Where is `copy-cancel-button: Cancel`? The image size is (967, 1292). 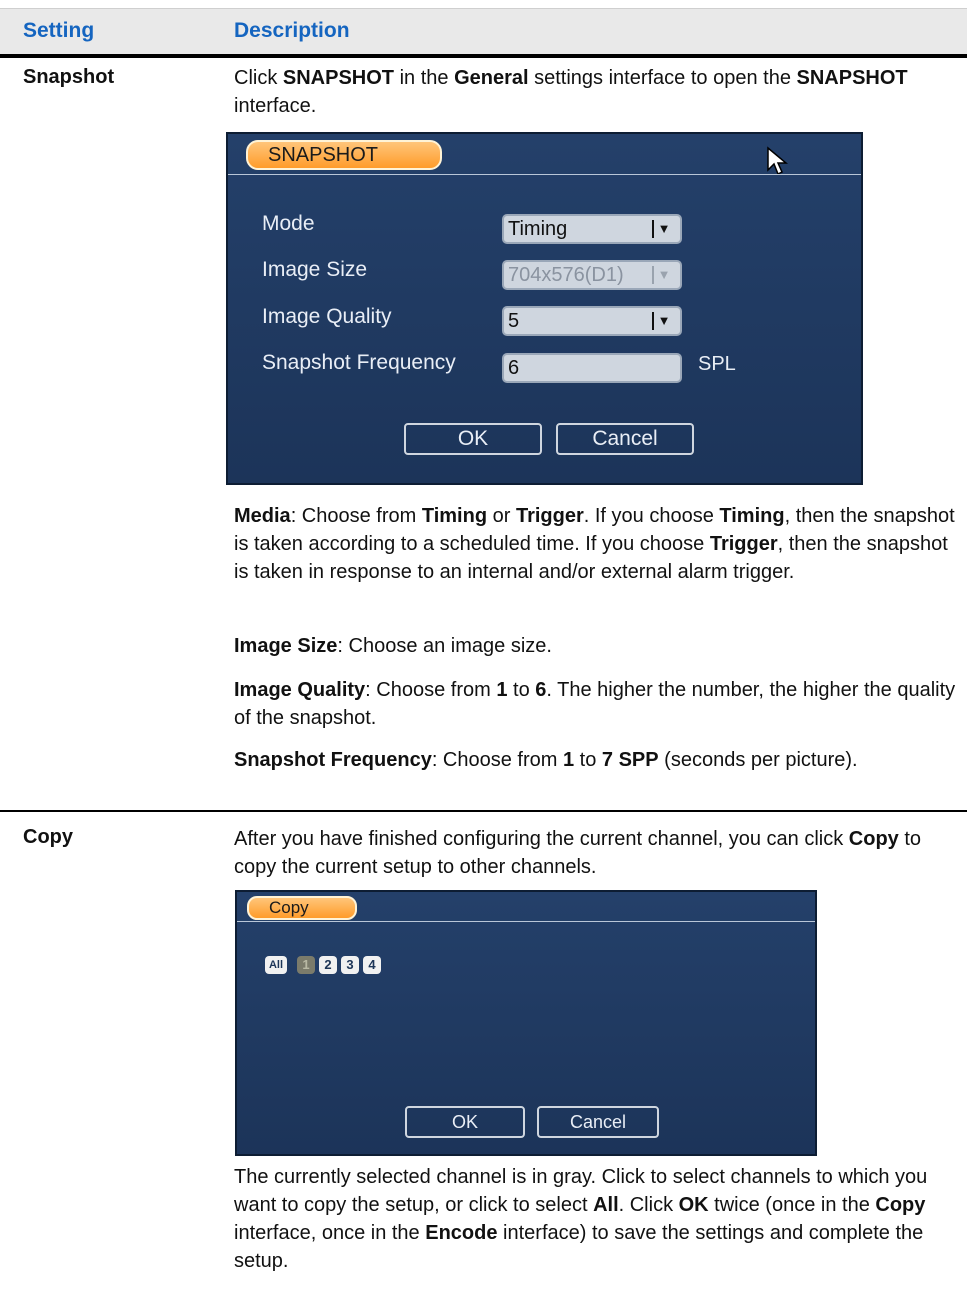 copy-cancel-button: Cancel is located at coordinates (598, 1122).